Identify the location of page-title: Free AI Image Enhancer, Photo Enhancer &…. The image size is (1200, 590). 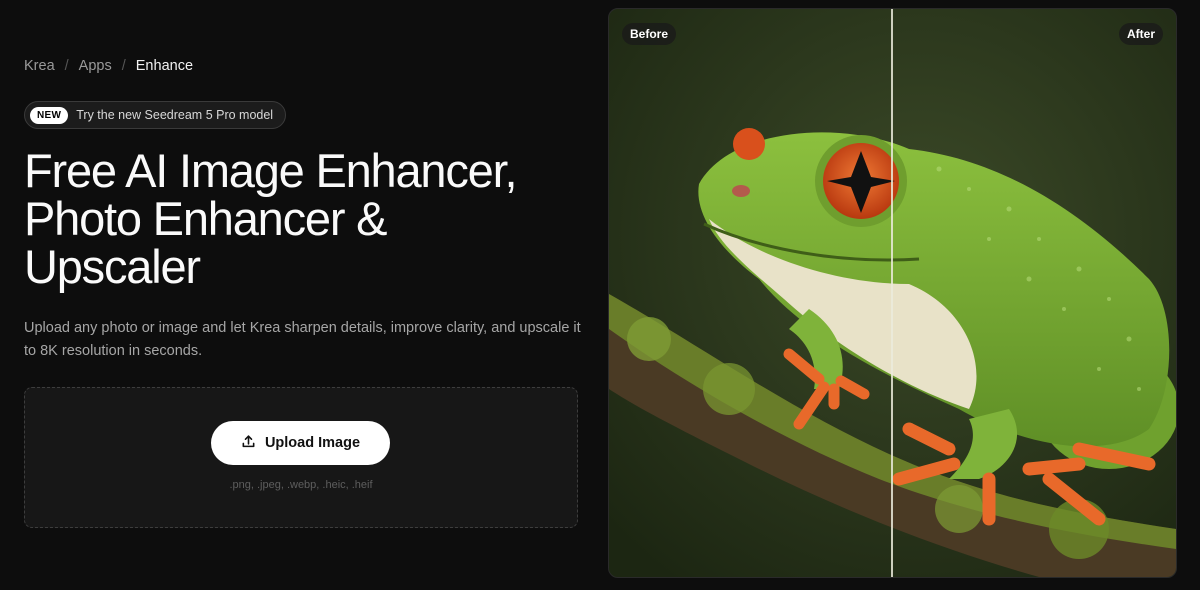
(304, 219).